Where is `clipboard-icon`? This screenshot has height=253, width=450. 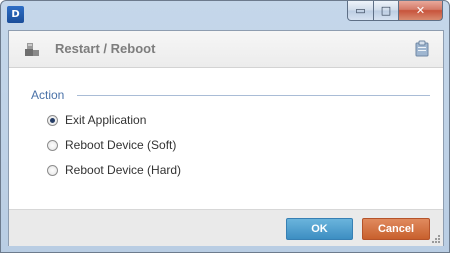 clipboard-icon is located at coordinates (422, 48).